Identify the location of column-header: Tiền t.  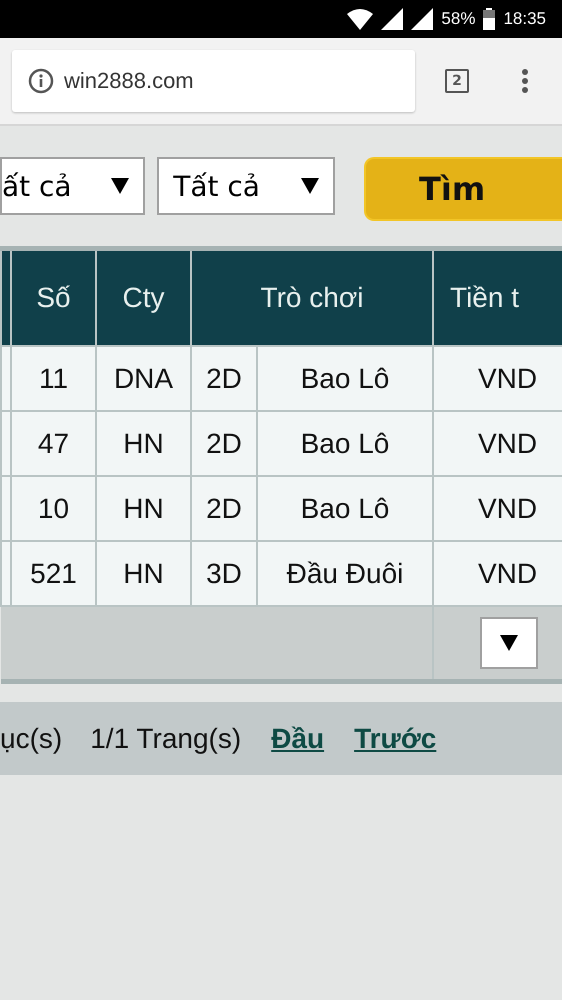
(497, 297).